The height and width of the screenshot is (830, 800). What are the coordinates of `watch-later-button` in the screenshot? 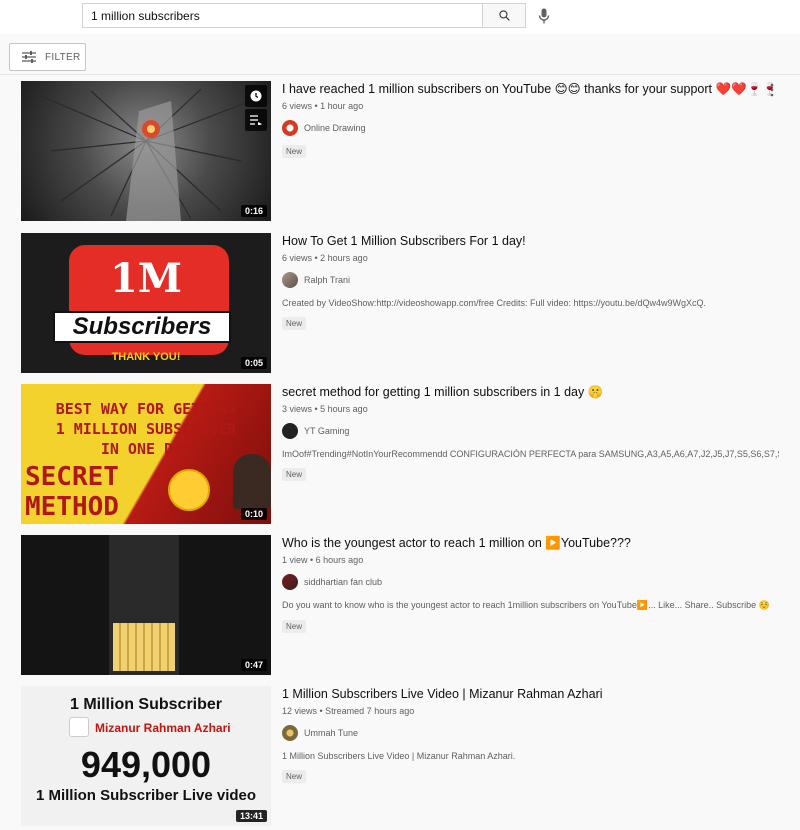 It's located at (256, 96).